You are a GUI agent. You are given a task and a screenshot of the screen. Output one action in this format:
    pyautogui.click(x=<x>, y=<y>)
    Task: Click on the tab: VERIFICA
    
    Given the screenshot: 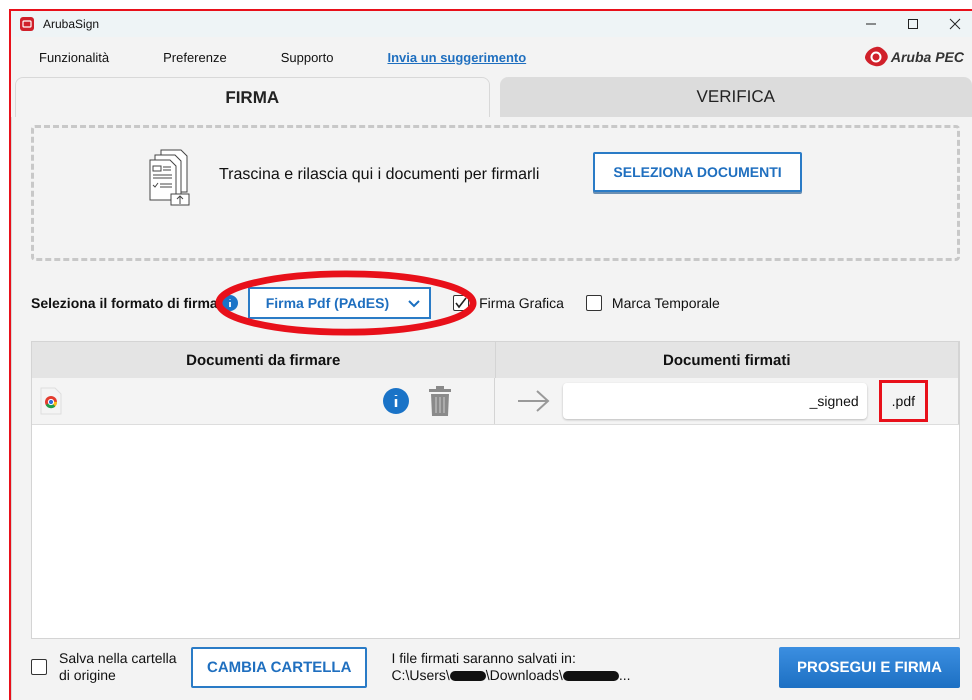 What is the action you would take?
    pyautogui.click(x=736, y=97)
    